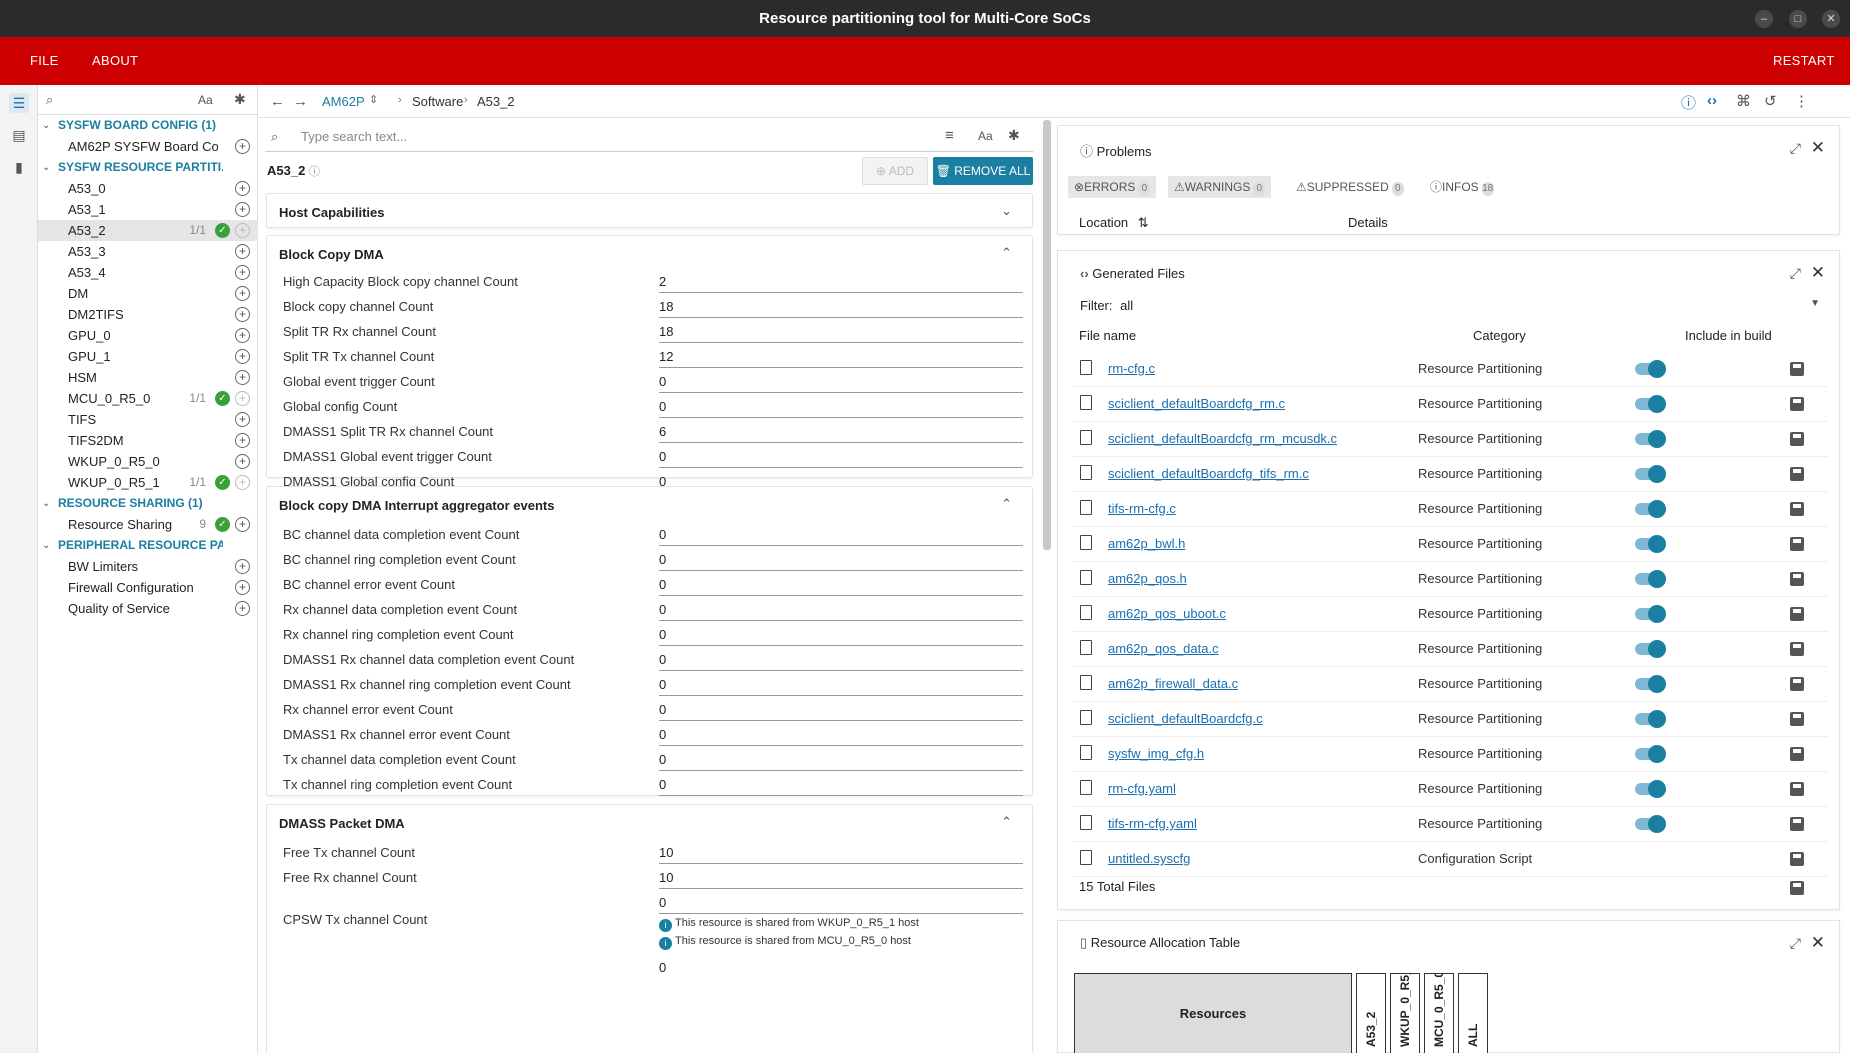  Describe the element at coordinates (1196, 403) in the screenshot. I see `file-link: sciclient_defaultBoardcfg_rm.c` at that location.